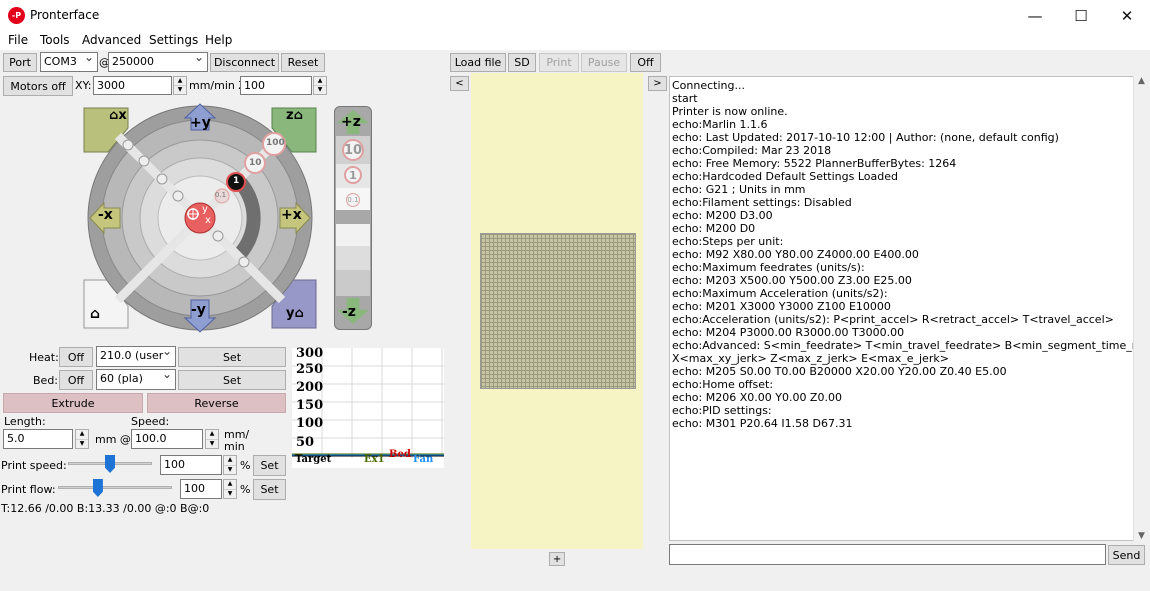 The width and height of the screenshot is (1150, 591). Describe the element at coordinates (216, 403) in the screenshot. I see `reverse-button: Reverse` at that location.